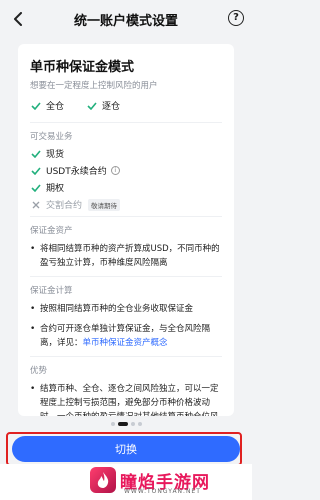 The image size is (320, 500). I want to click on concept-link: 单币种保证金资产概念, so click(125, 343).